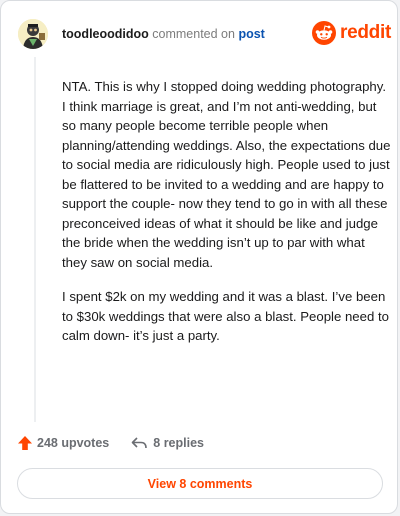 The image size is (400, 516). I want to click on upvote-button: 248 upvotes, so click(63, 443).